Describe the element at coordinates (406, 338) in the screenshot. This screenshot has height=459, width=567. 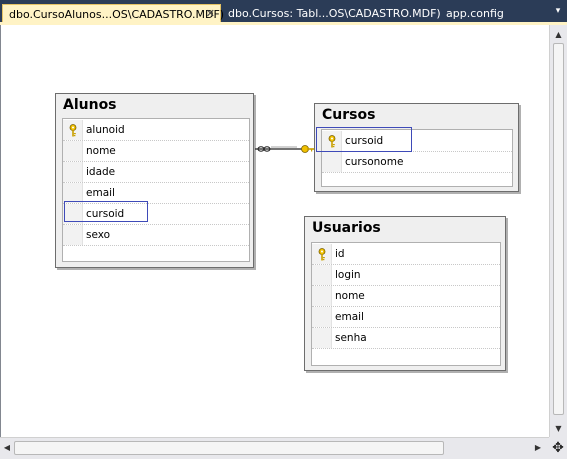
I see `column-row: senha` at that location.